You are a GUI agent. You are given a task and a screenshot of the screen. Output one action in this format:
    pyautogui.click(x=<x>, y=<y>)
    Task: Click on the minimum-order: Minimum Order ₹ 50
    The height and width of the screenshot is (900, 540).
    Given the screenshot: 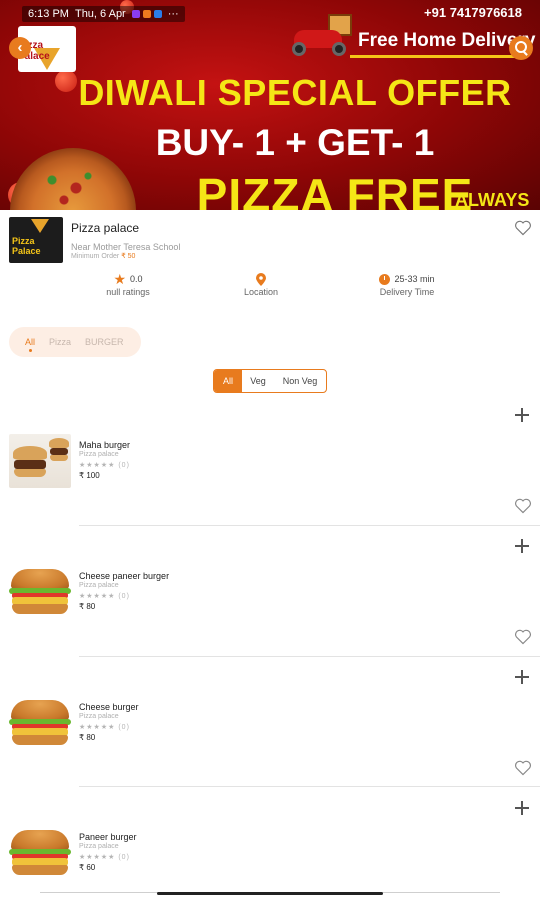 What is the action you would take?
    pyautogui.click(x=103, y=256)
    